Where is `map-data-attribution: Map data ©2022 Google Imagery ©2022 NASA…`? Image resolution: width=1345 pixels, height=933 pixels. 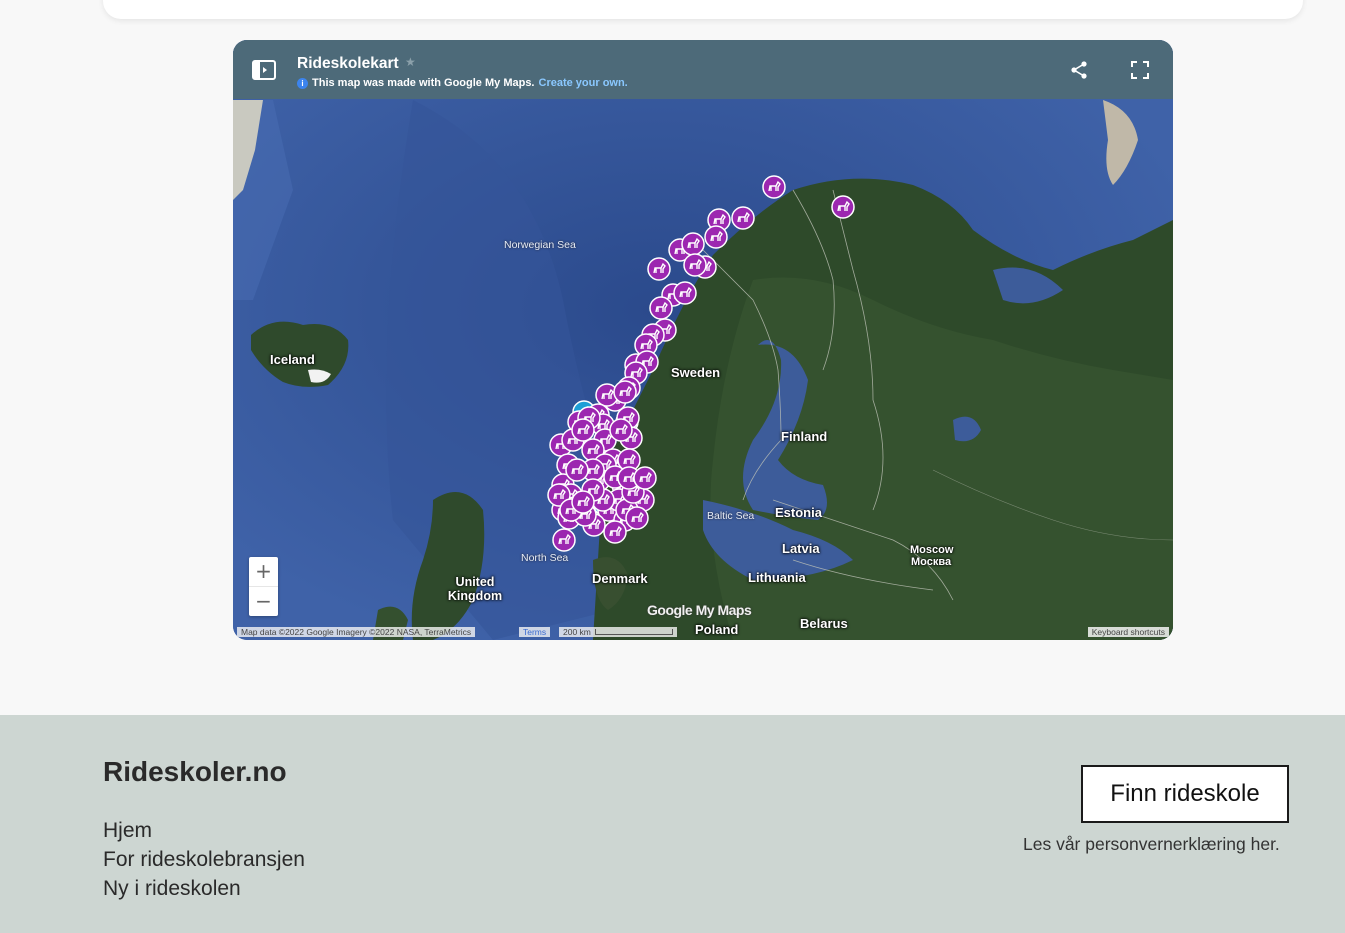 map-data-attribution: Map data ©2022 Google Imagery ©2022 NASA… is located at coordinates (356, 632).